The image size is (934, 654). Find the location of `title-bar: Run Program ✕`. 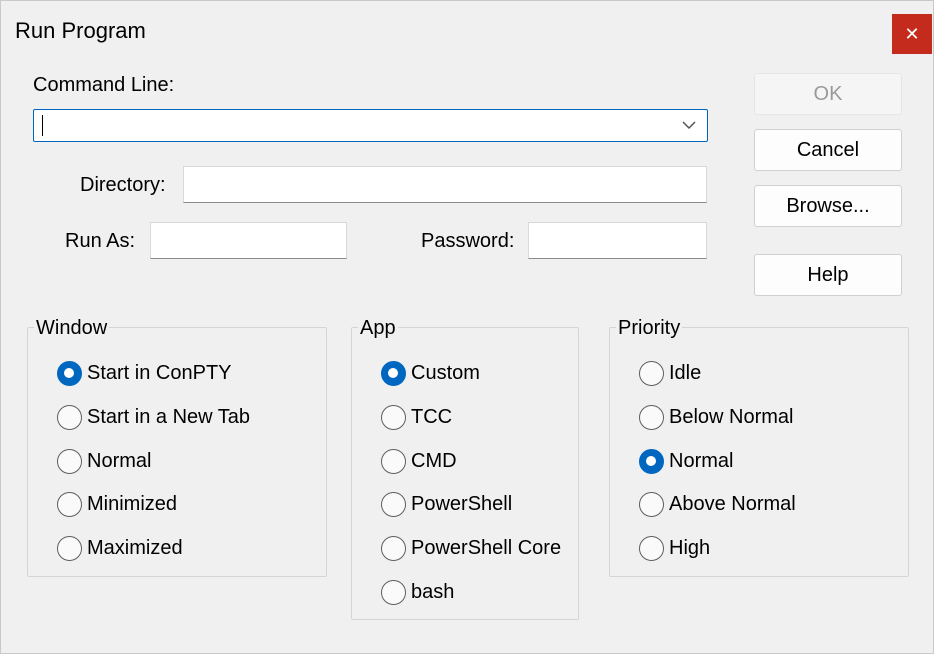

title-bar: Run Program ✕ is located at coordinates (467, 31).